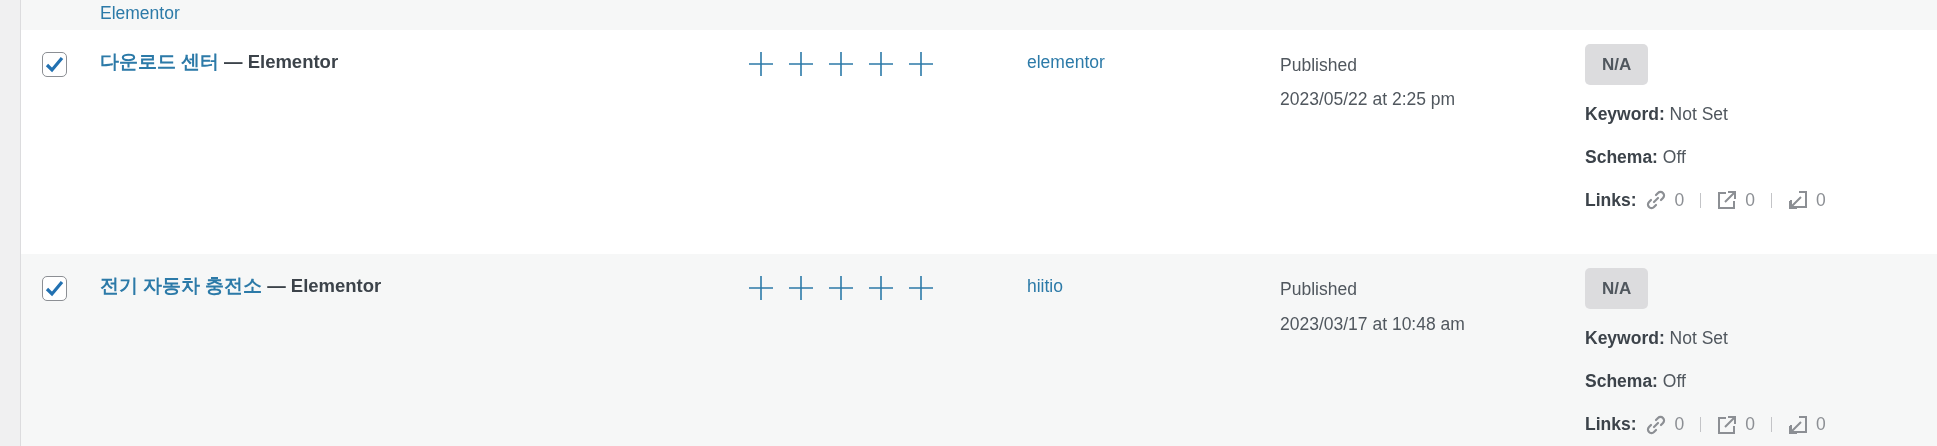 This screenshot has width=1937, height=446. Describe the element at coordinates (160, 61) in the screenshot. I see `title-link: 다운로드 센터` at that location.